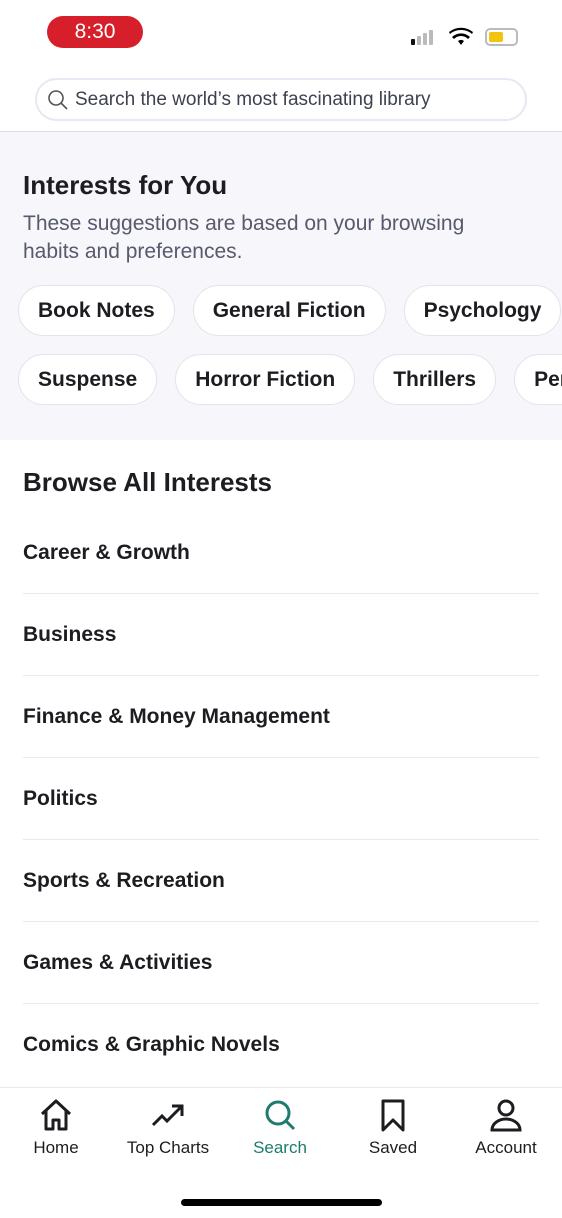 The image size is (562, 1218). What do you see at coordinates (422, 37) in the screenshot?
I see `signal-icon` at bounding box center [422, 37].